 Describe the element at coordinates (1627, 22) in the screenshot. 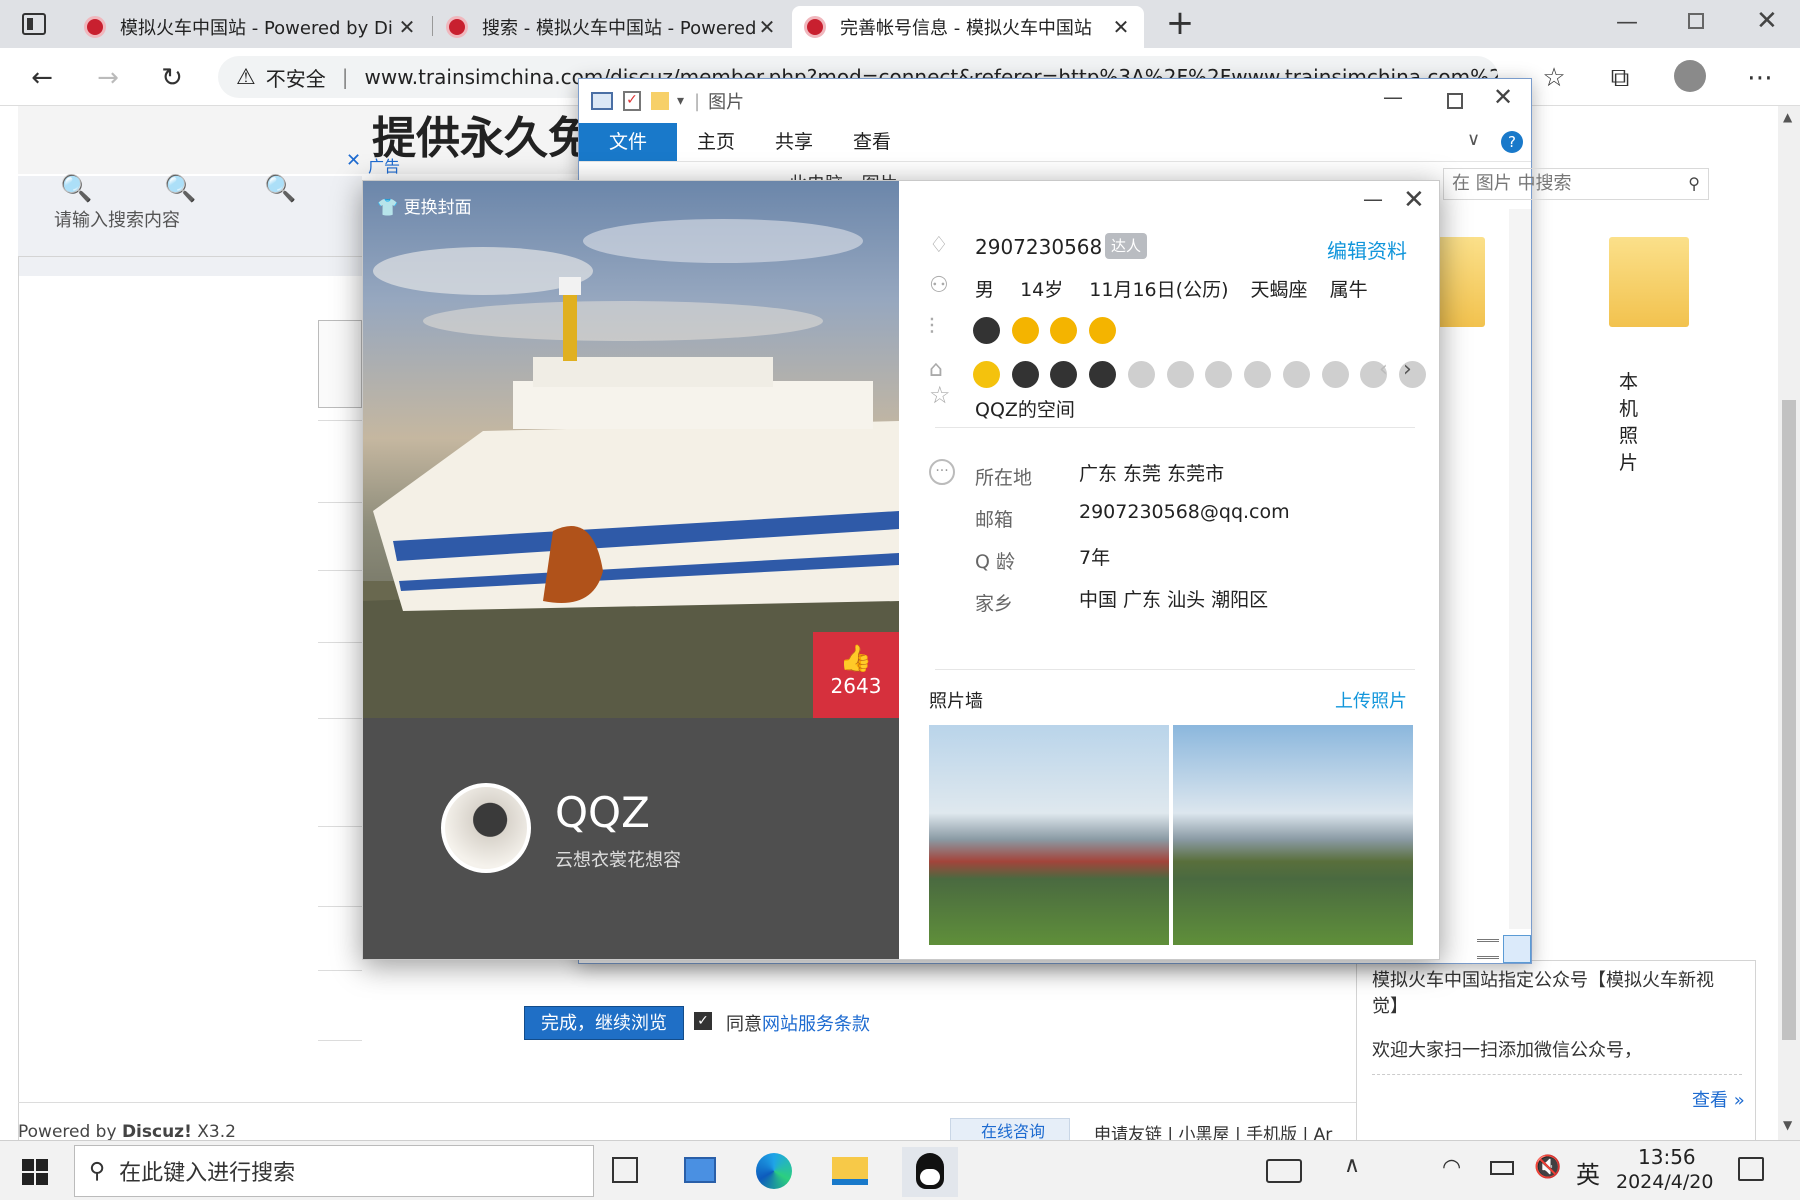

I see `window-minimize-icon: —` at that location.